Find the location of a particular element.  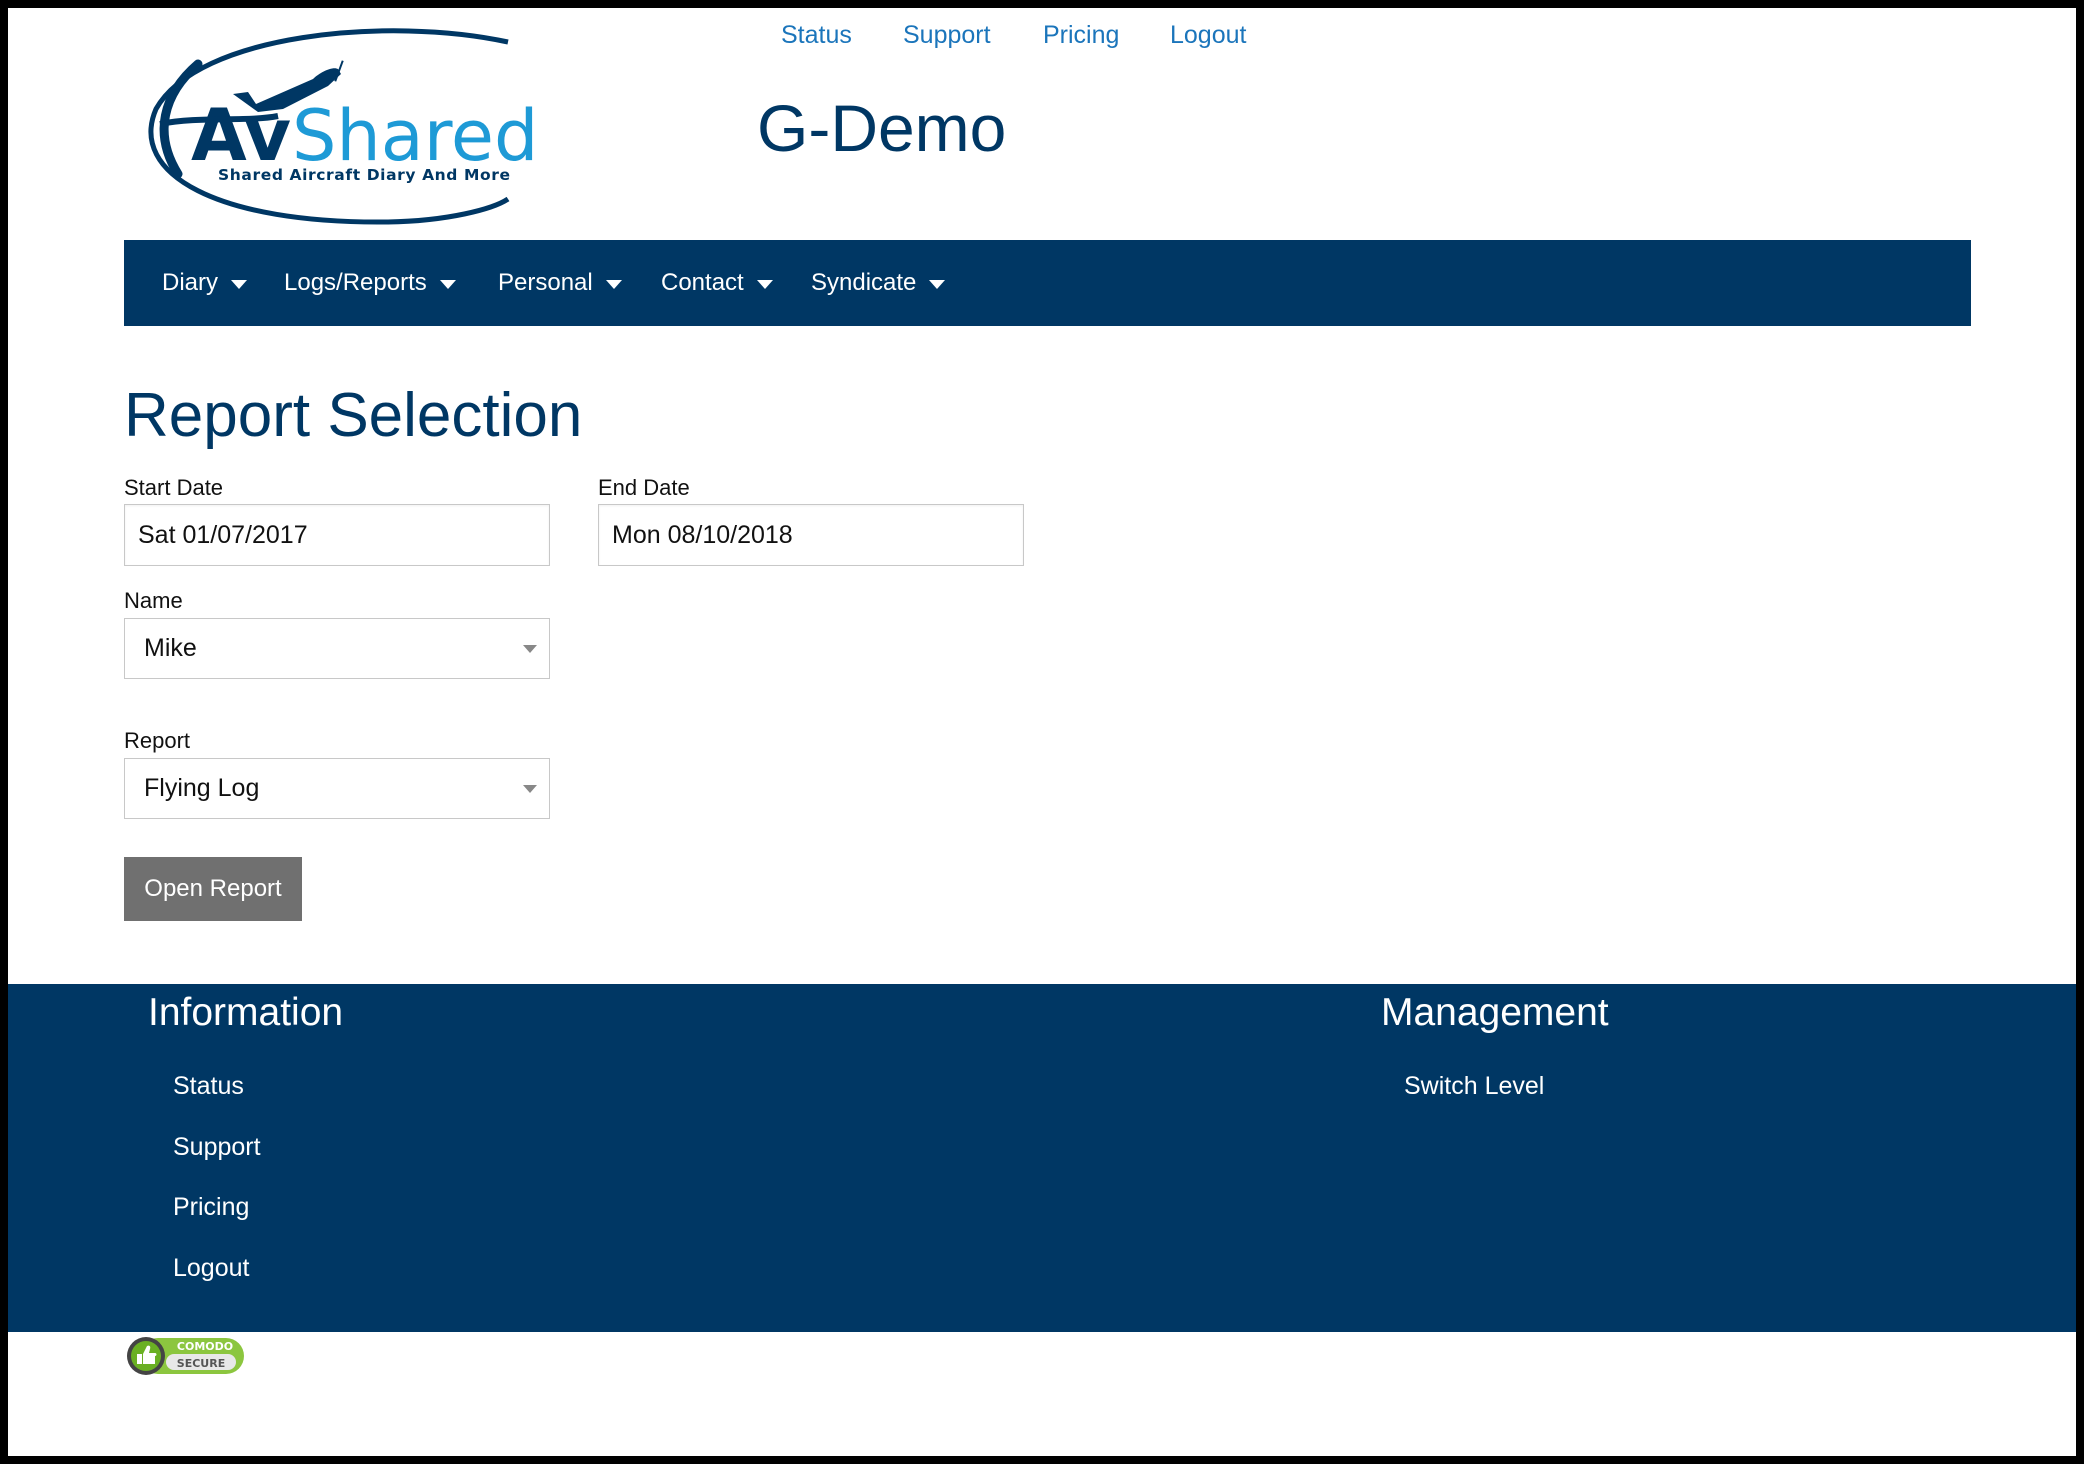

nav-item-logs-reports: Logs/Reports is located at coordinates (370, 283).